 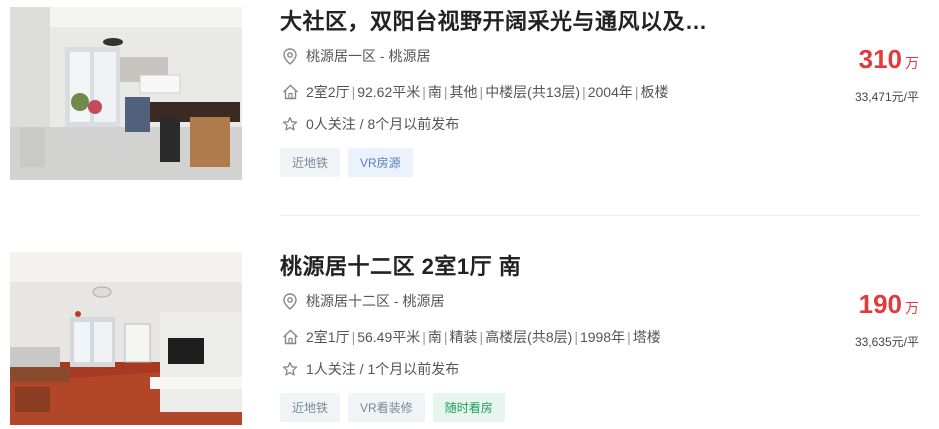 I want to click on info-decoration: 其他, so click(x=463, y=92).